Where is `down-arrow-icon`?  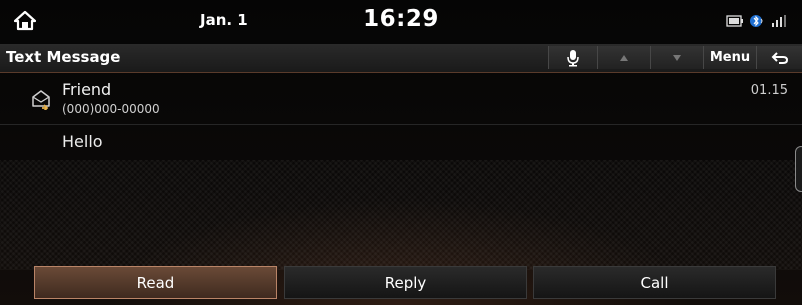
down-arrow-icon is located at coordinates (677, 57).